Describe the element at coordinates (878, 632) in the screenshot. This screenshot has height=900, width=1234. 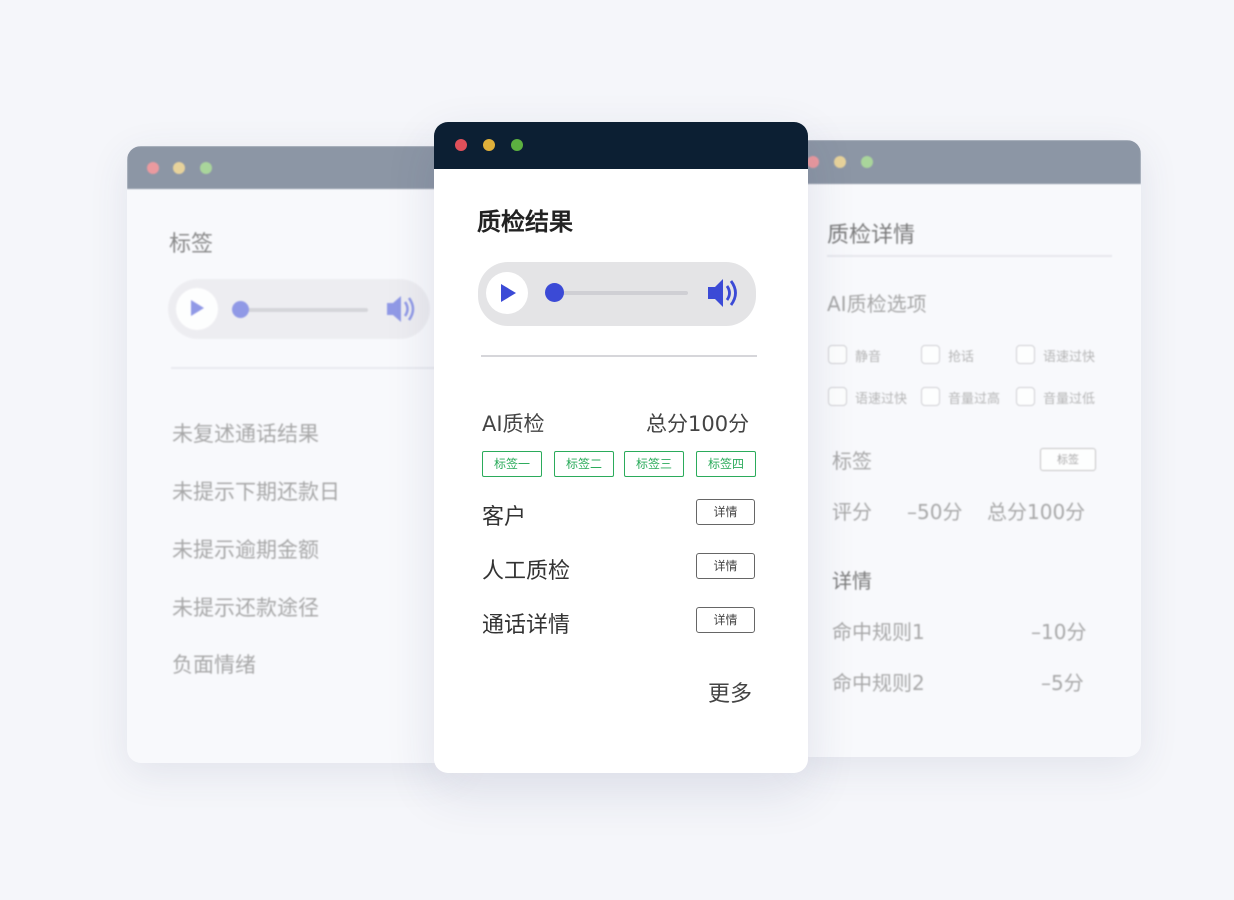
I see `rule-name: 命中规则1` at that location.